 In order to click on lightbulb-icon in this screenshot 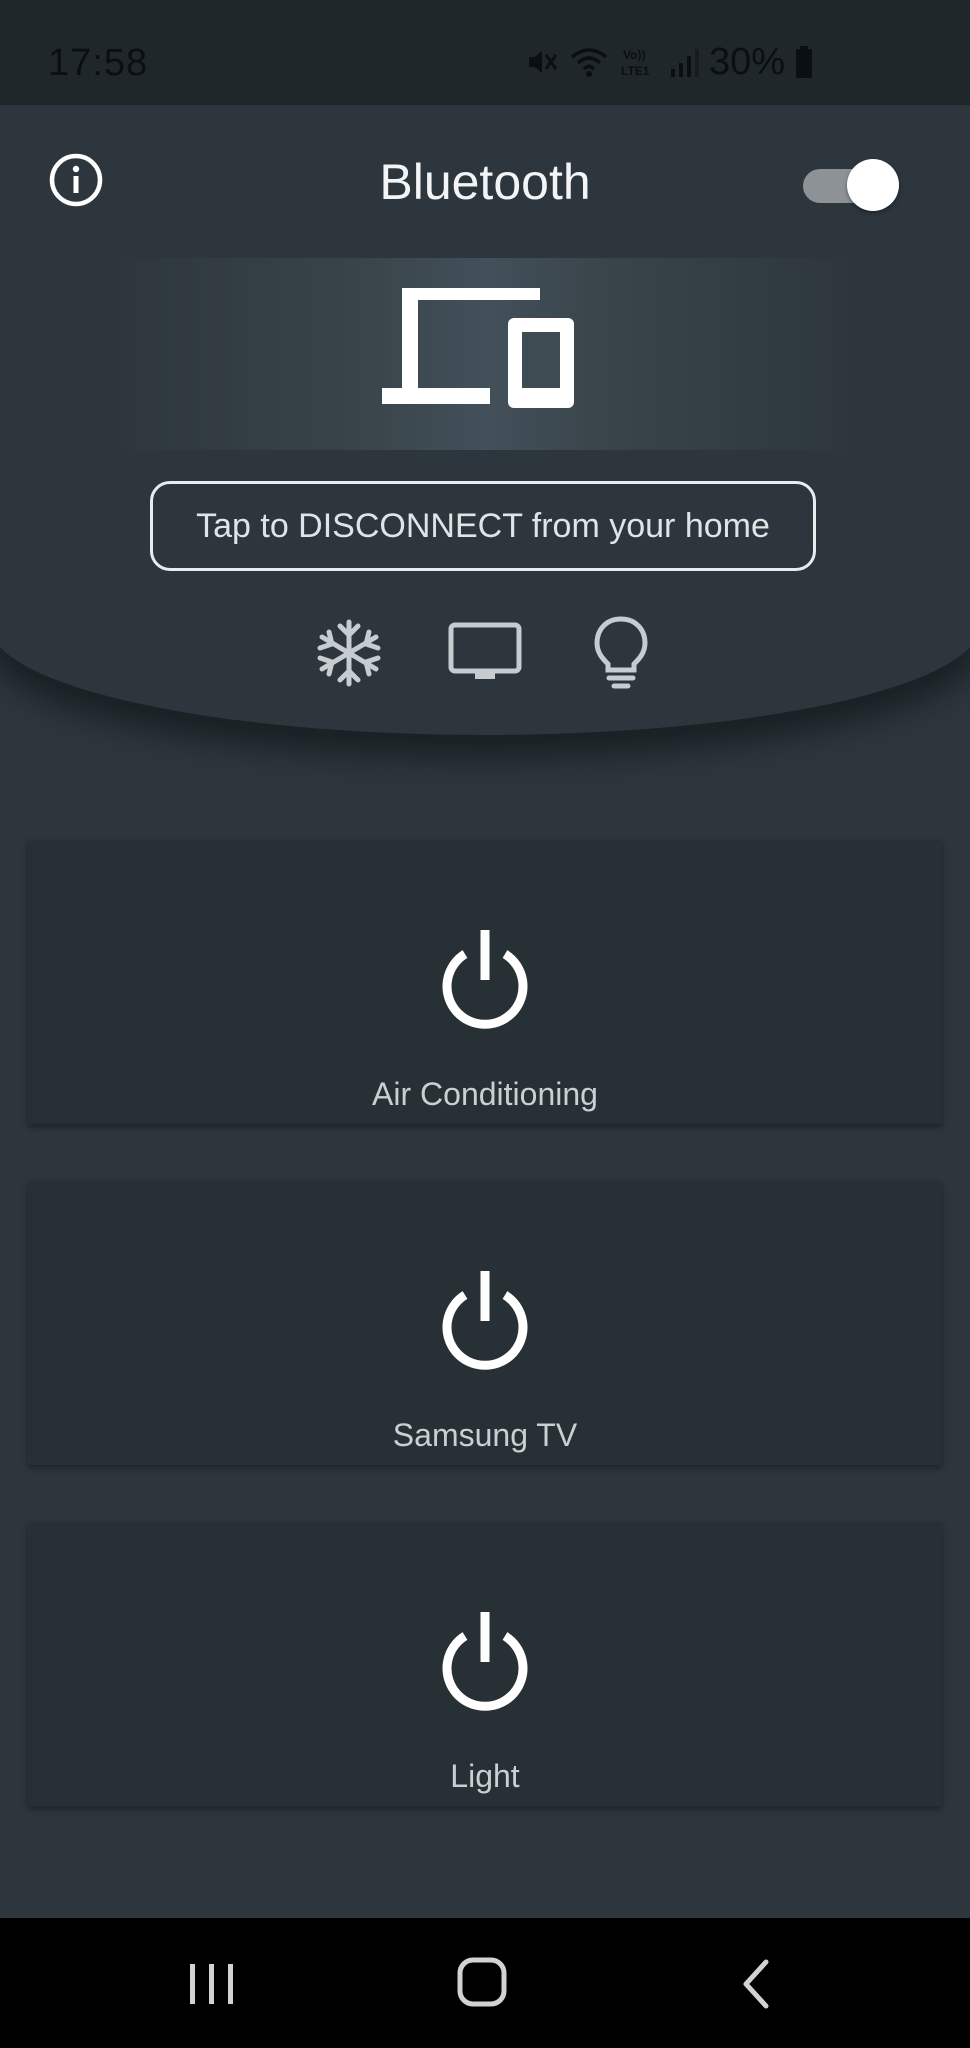, I will do `click(621, 652)`.